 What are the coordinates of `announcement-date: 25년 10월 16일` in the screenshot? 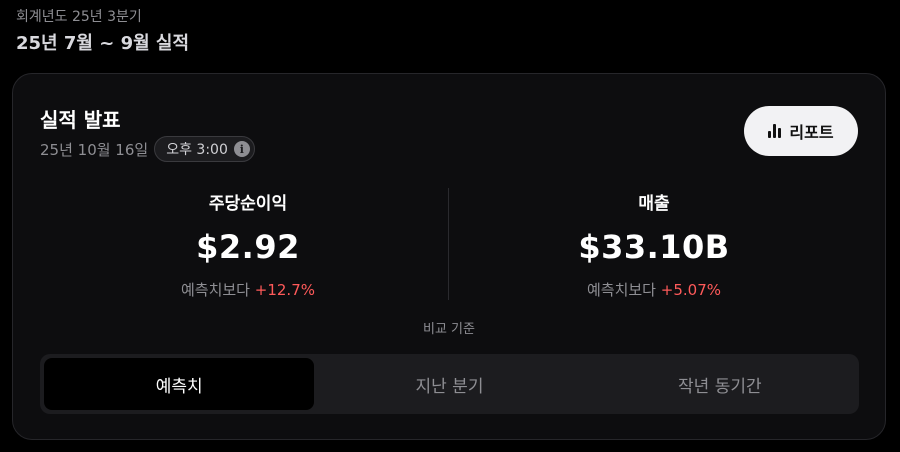 It's located at (94, 149).